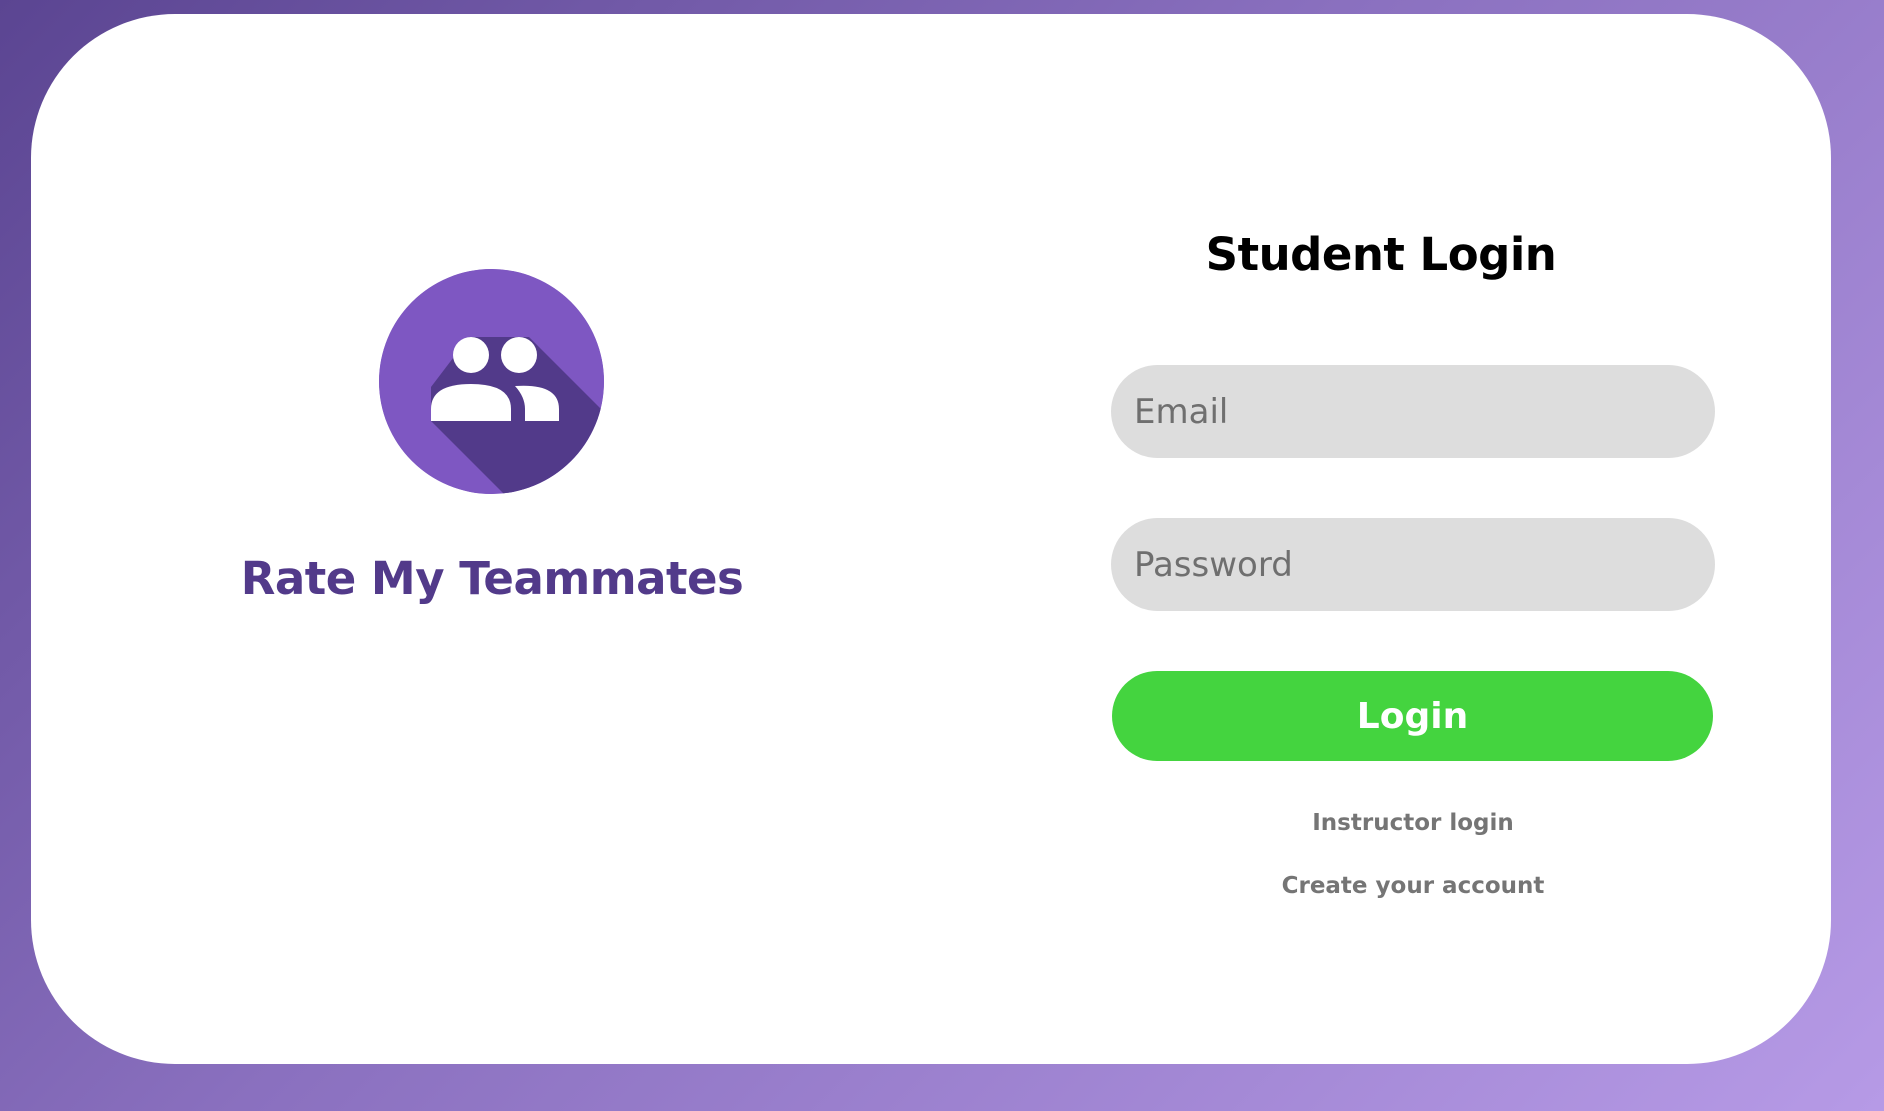 The image size is (1884, 1111). Describe the element at coordinates (491, 381) in the screenshot. I see `group-people-icon` at that location.